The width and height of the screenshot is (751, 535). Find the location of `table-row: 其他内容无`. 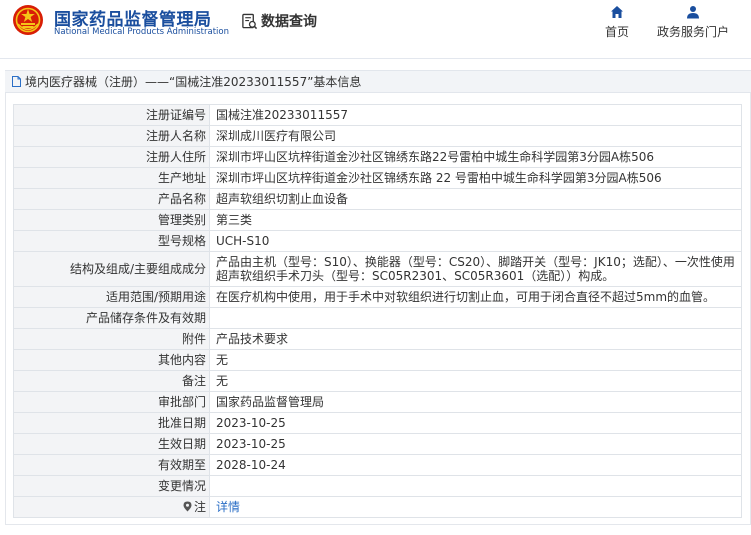

table-row: 其他内容无 is located at coordinates (377, 360).